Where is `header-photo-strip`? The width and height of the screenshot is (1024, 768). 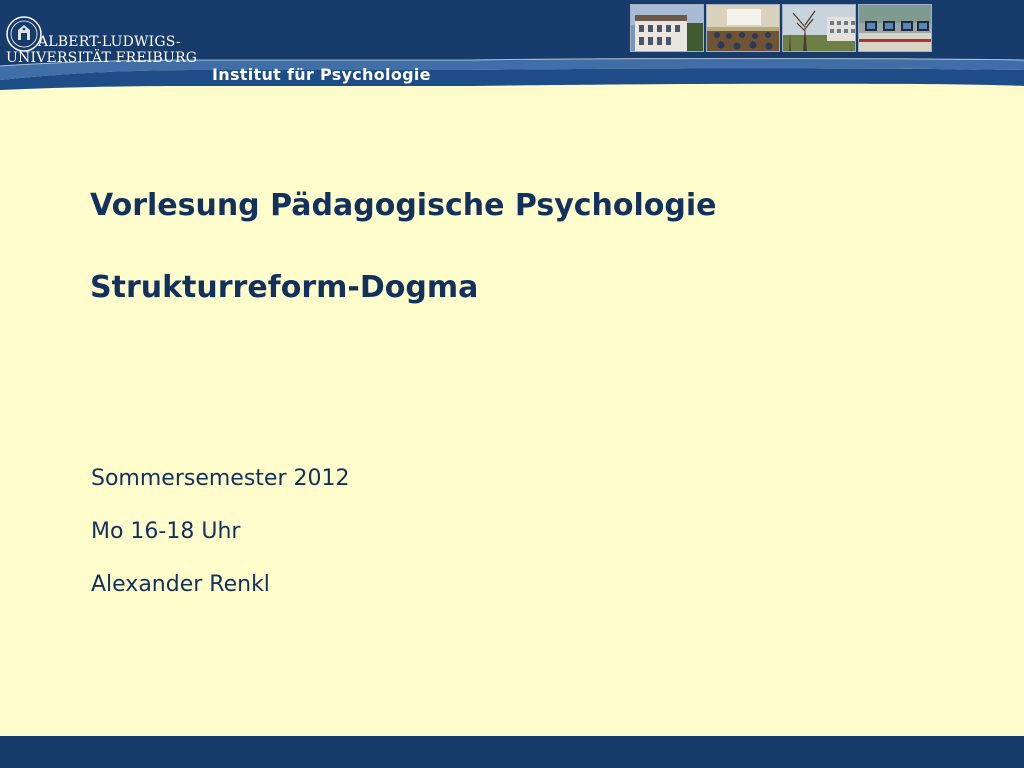 header-photo-strip is located at coordinates (781, 28).